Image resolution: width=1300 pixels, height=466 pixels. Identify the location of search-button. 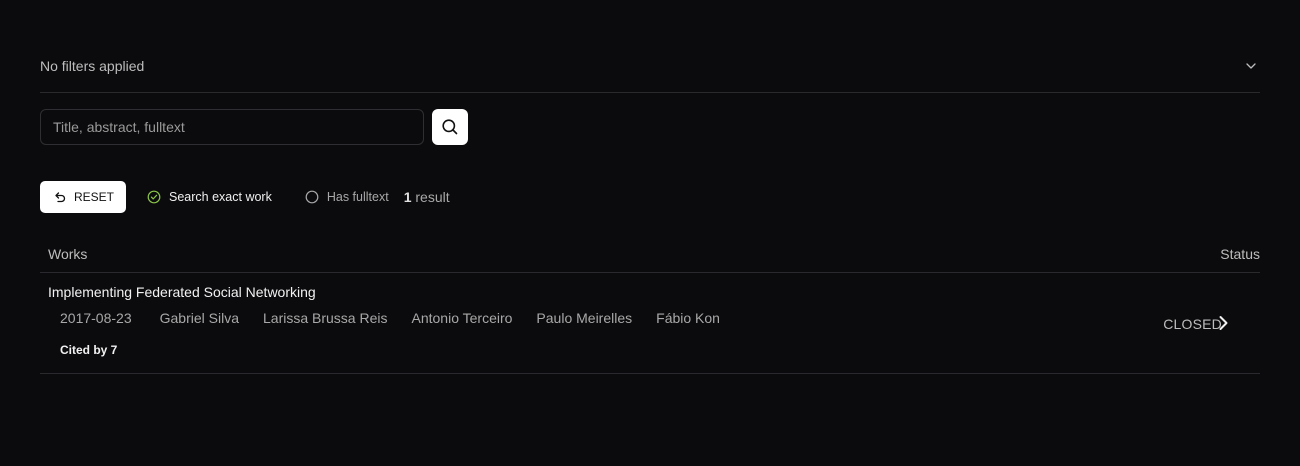
(450, 127).